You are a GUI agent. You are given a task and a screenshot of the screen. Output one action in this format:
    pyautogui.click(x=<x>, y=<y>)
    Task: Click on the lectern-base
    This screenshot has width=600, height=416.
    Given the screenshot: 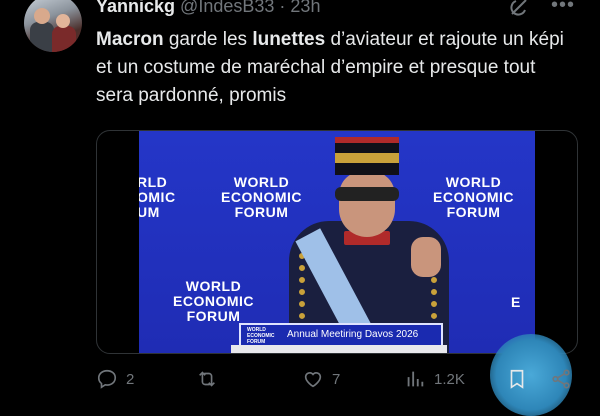 What is the action you would take?
    pyautogui.click(x=339, y=349)
    